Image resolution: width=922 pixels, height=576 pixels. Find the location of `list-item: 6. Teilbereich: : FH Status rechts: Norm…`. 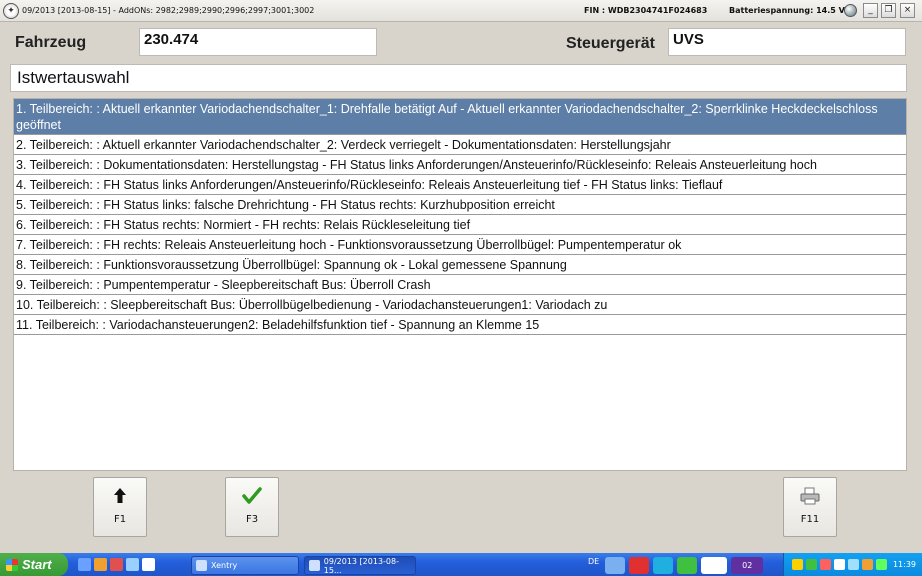

list-item: 6. Teilbereich: : FH Status rechts: Norm… is located at coordinates (460, 225).